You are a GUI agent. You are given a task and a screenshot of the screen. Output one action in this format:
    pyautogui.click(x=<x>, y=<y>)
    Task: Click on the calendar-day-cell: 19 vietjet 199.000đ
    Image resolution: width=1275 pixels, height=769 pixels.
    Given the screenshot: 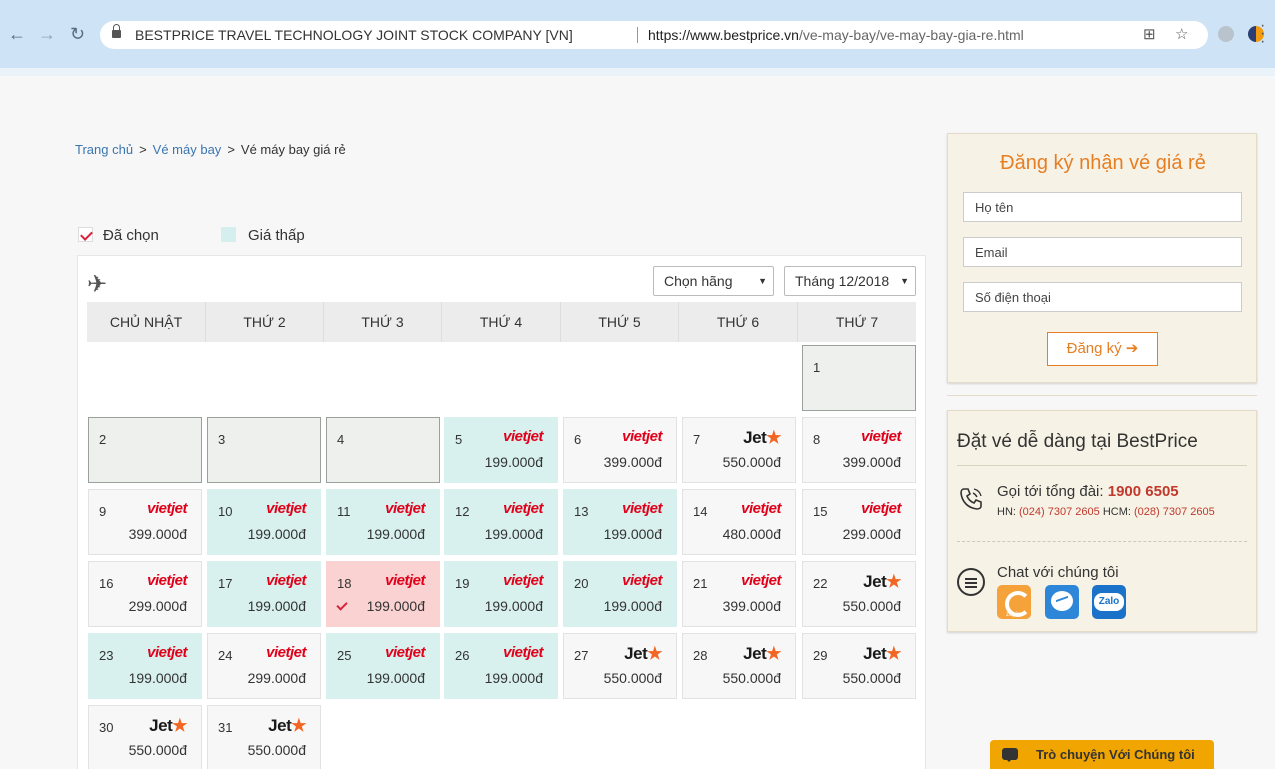 What is the action you would take?
    pyautogui.click(x=501, y=594)
    